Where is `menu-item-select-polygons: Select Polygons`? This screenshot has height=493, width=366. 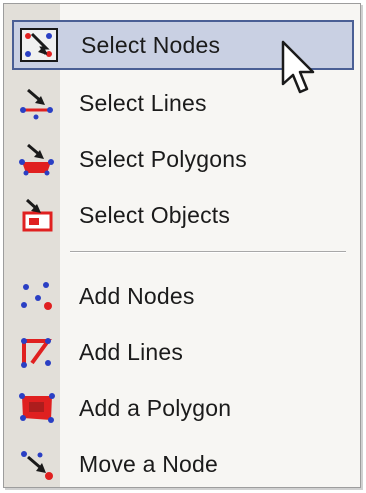
menu-item-select-polygons: Select Polygons is located at coordinates (183, 159).